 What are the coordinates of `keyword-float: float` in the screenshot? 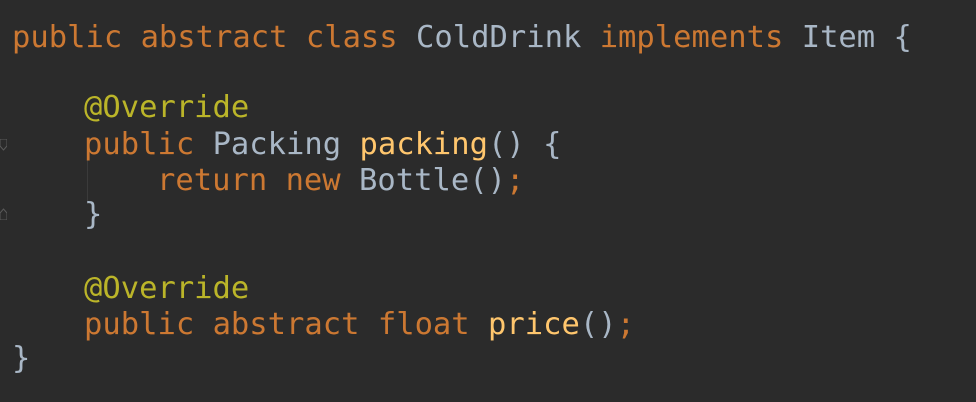 It's located at (423, 324).